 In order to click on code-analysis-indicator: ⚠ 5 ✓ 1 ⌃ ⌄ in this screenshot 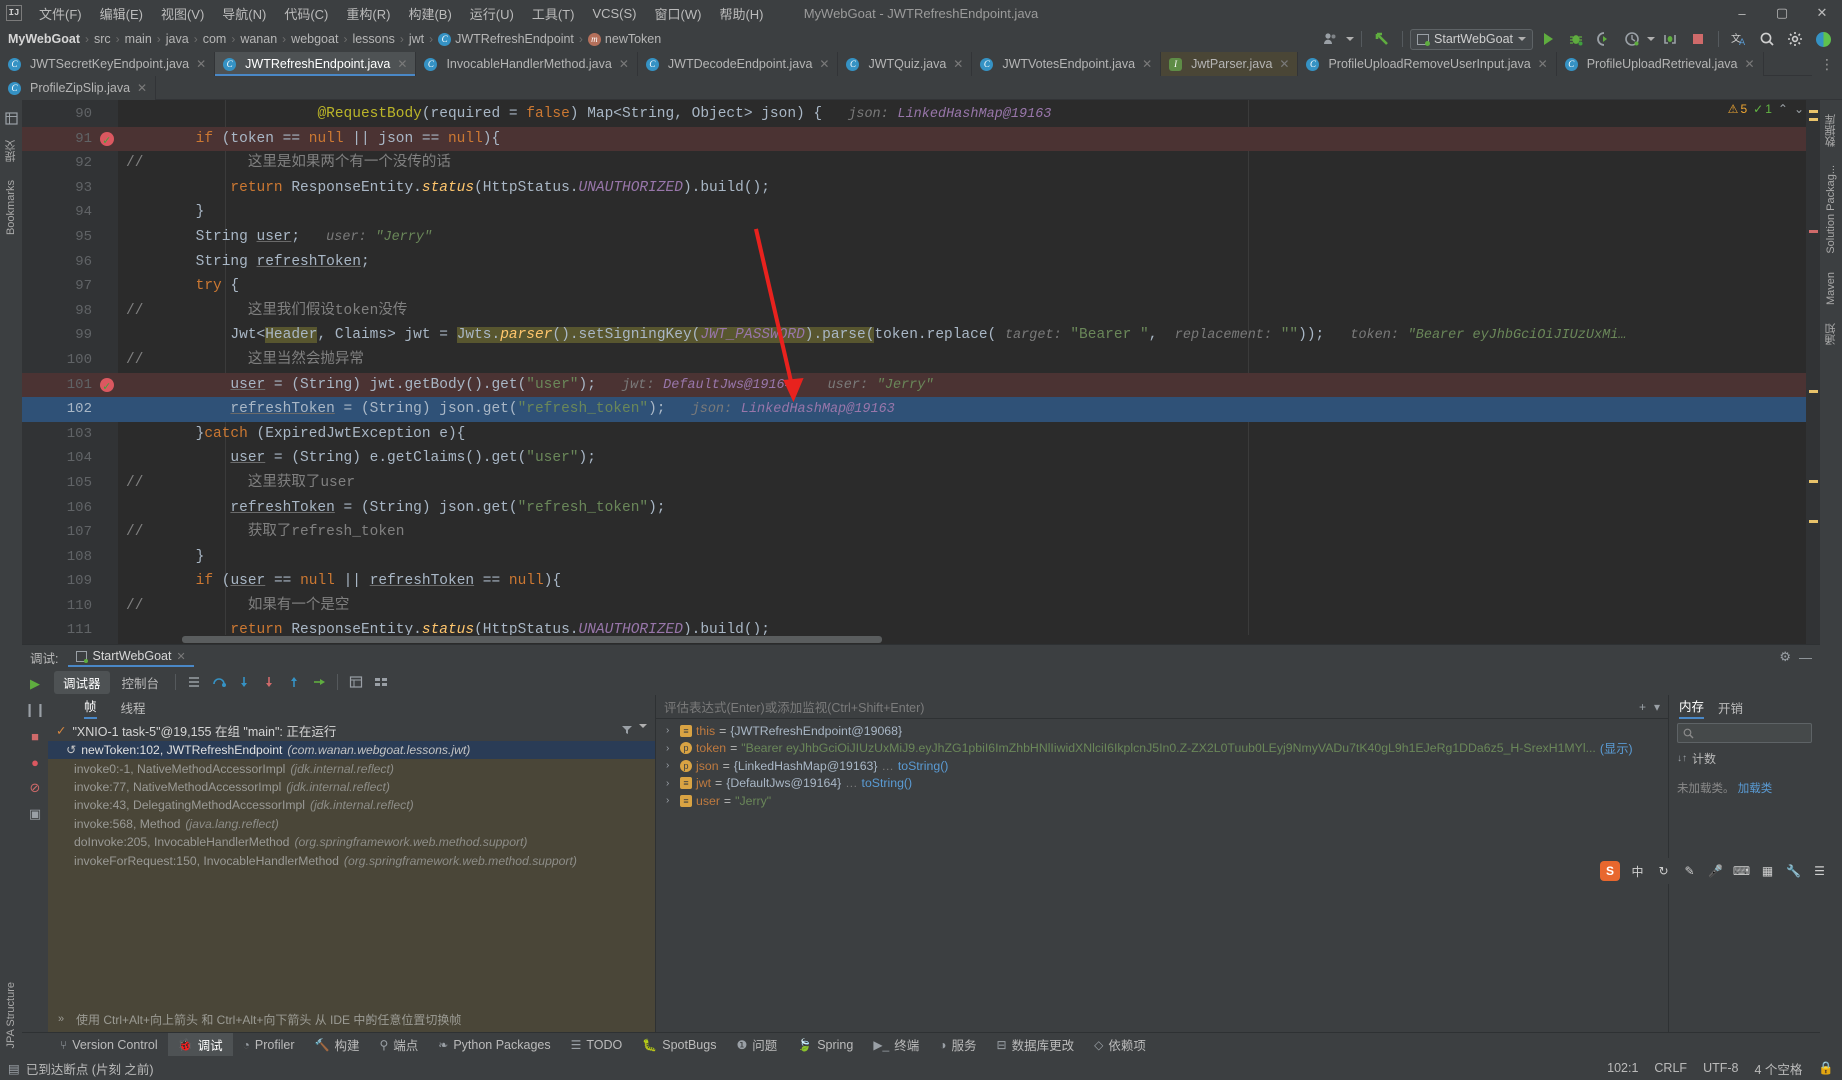, I will do `click(1766, 109)`.